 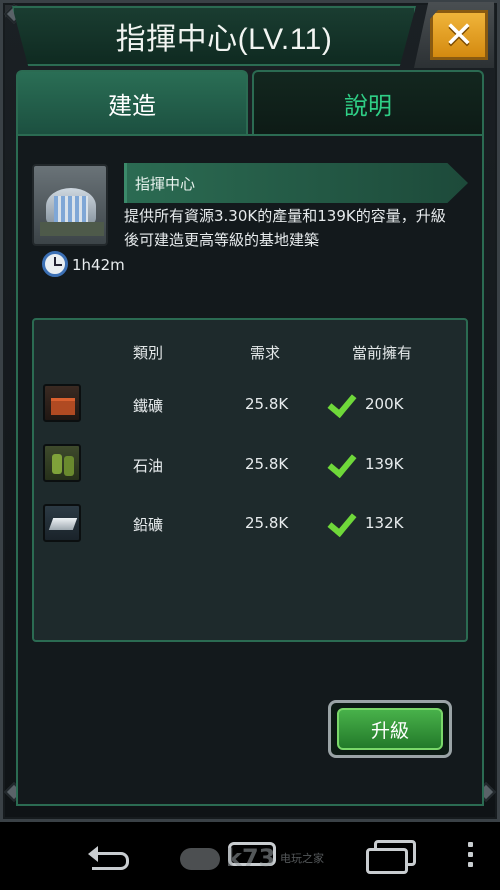 I want to click on header-category: 類別, so click(x=148, y=353).